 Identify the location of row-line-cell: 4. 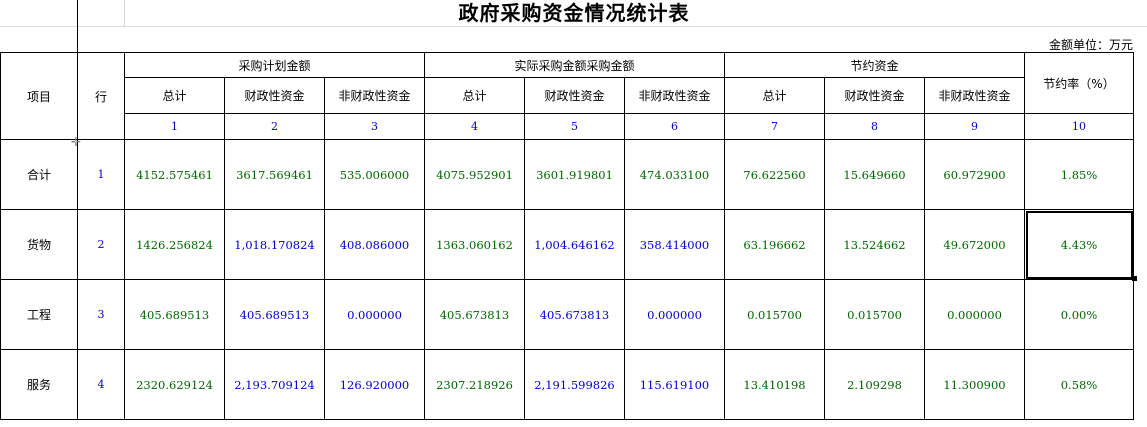
(101, 384).